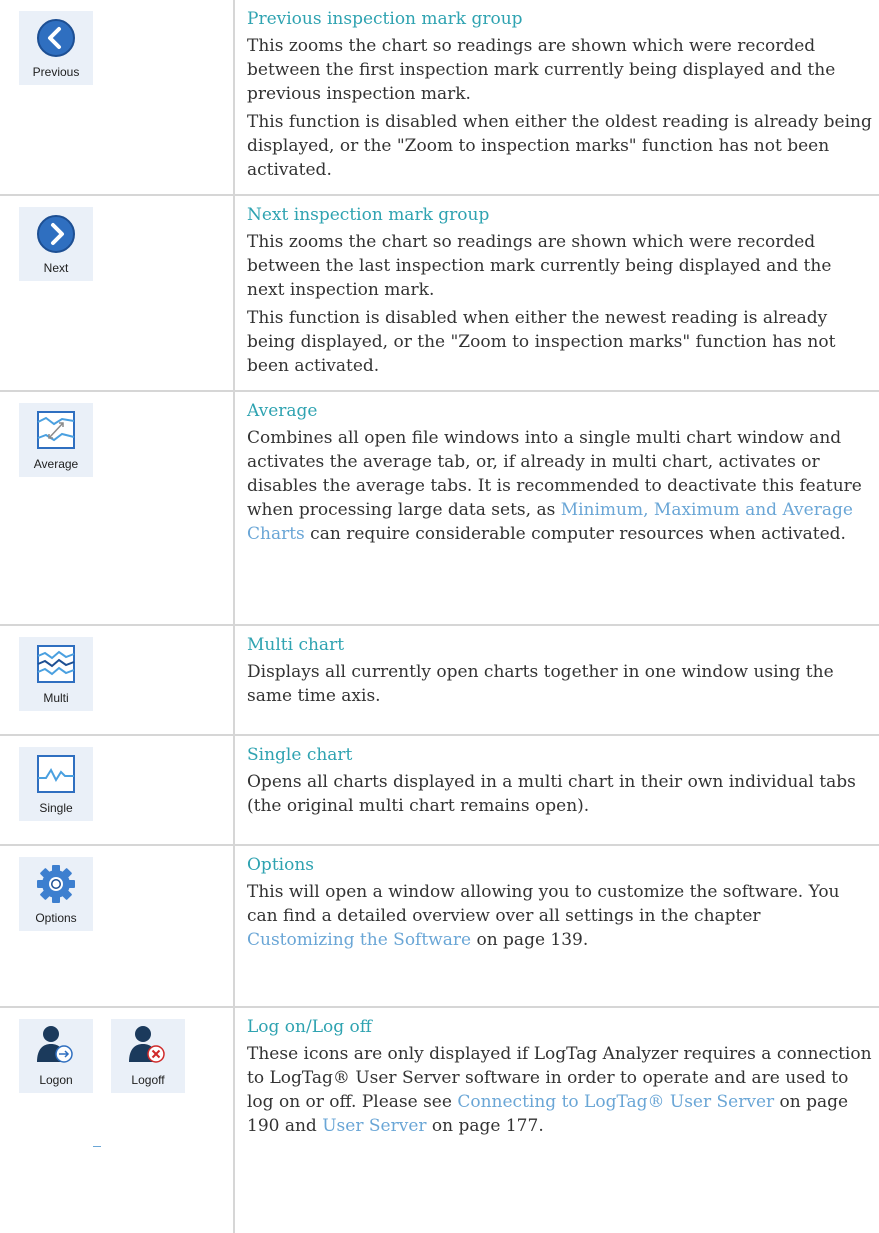  I want to click on icon-label: Multi, so click(56, 698).